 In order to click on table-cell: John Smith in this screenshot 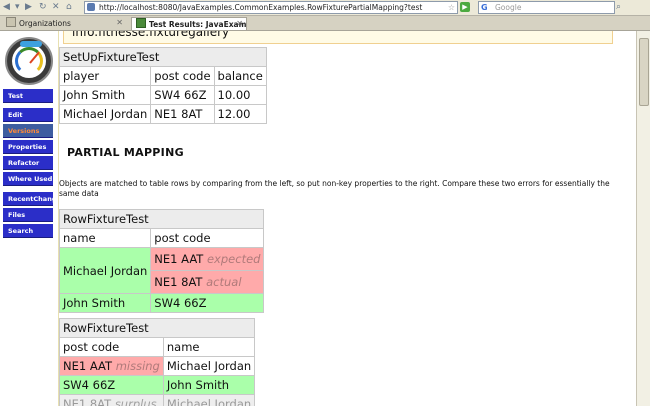, I will do `click(105, 95)`.